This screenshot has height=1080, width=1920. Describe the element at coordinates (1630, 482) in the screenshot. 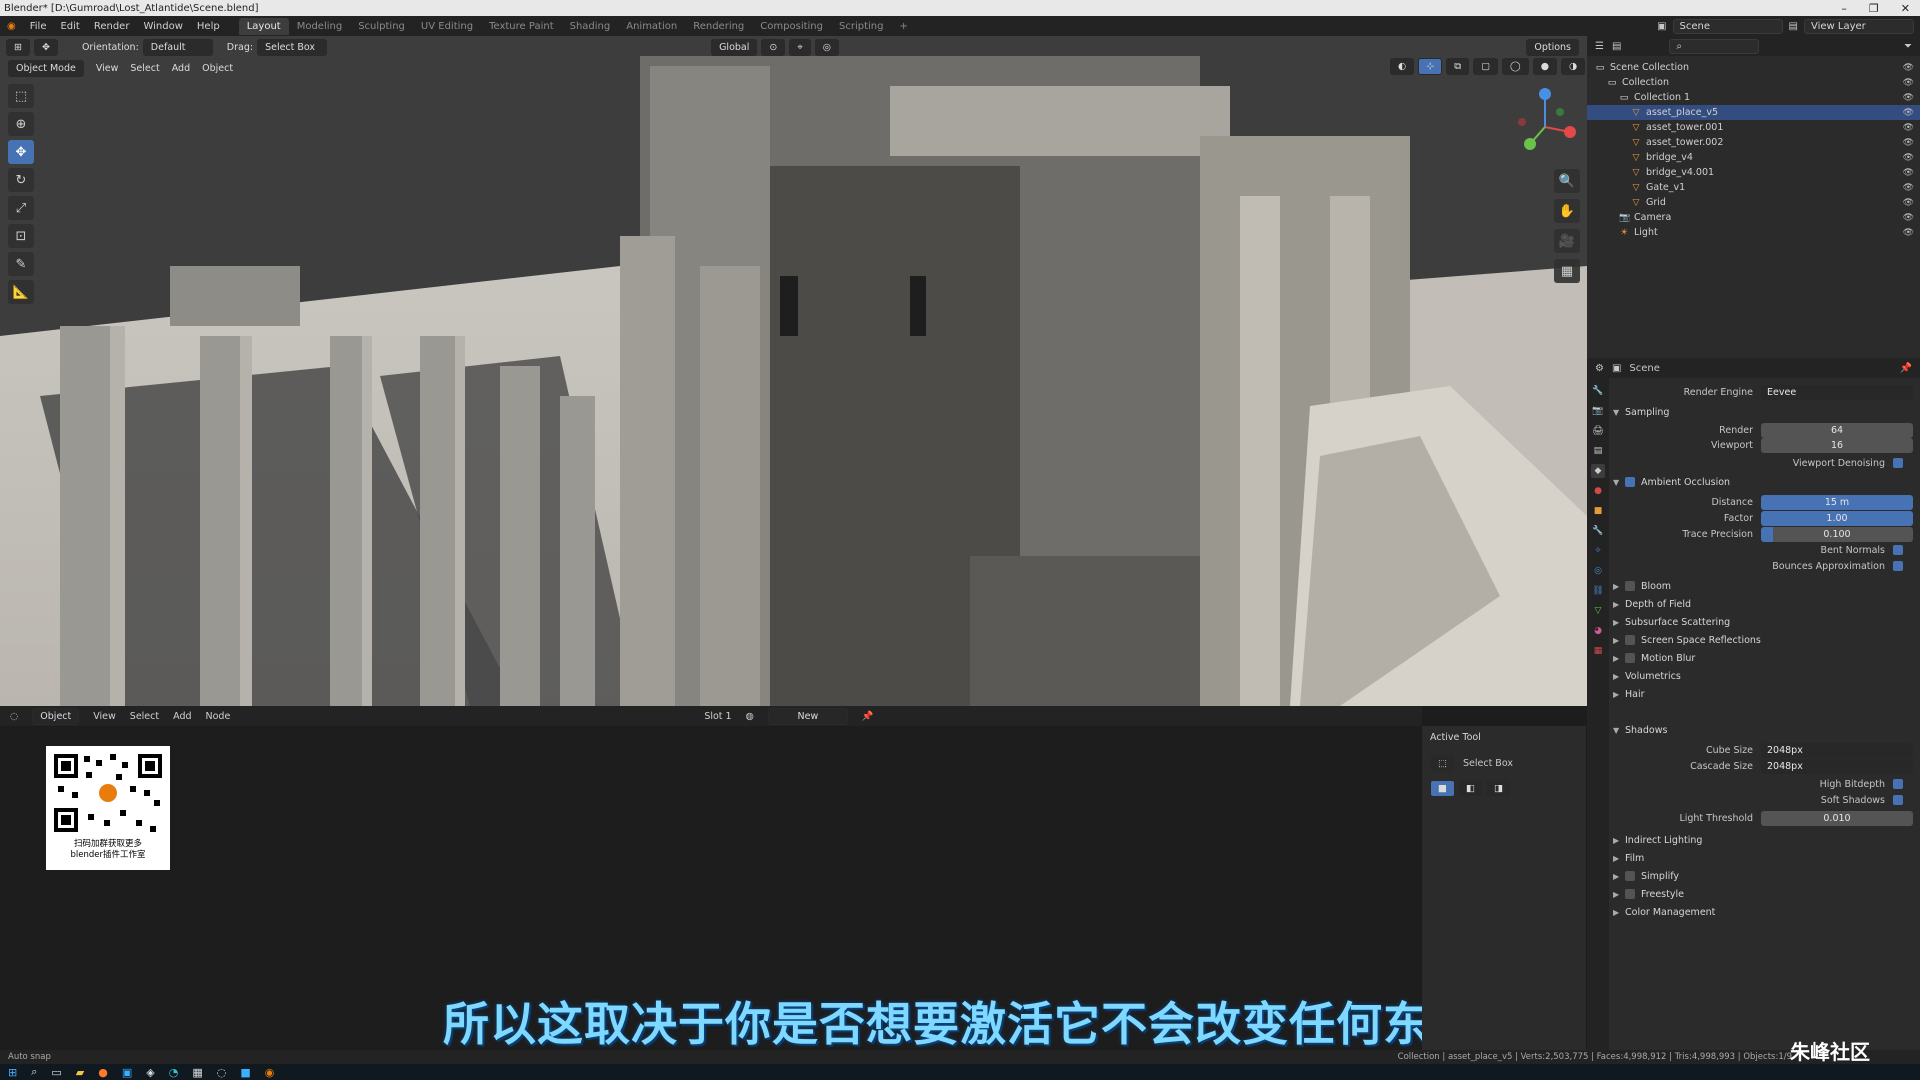

I see `ao-checkbox` at that location.